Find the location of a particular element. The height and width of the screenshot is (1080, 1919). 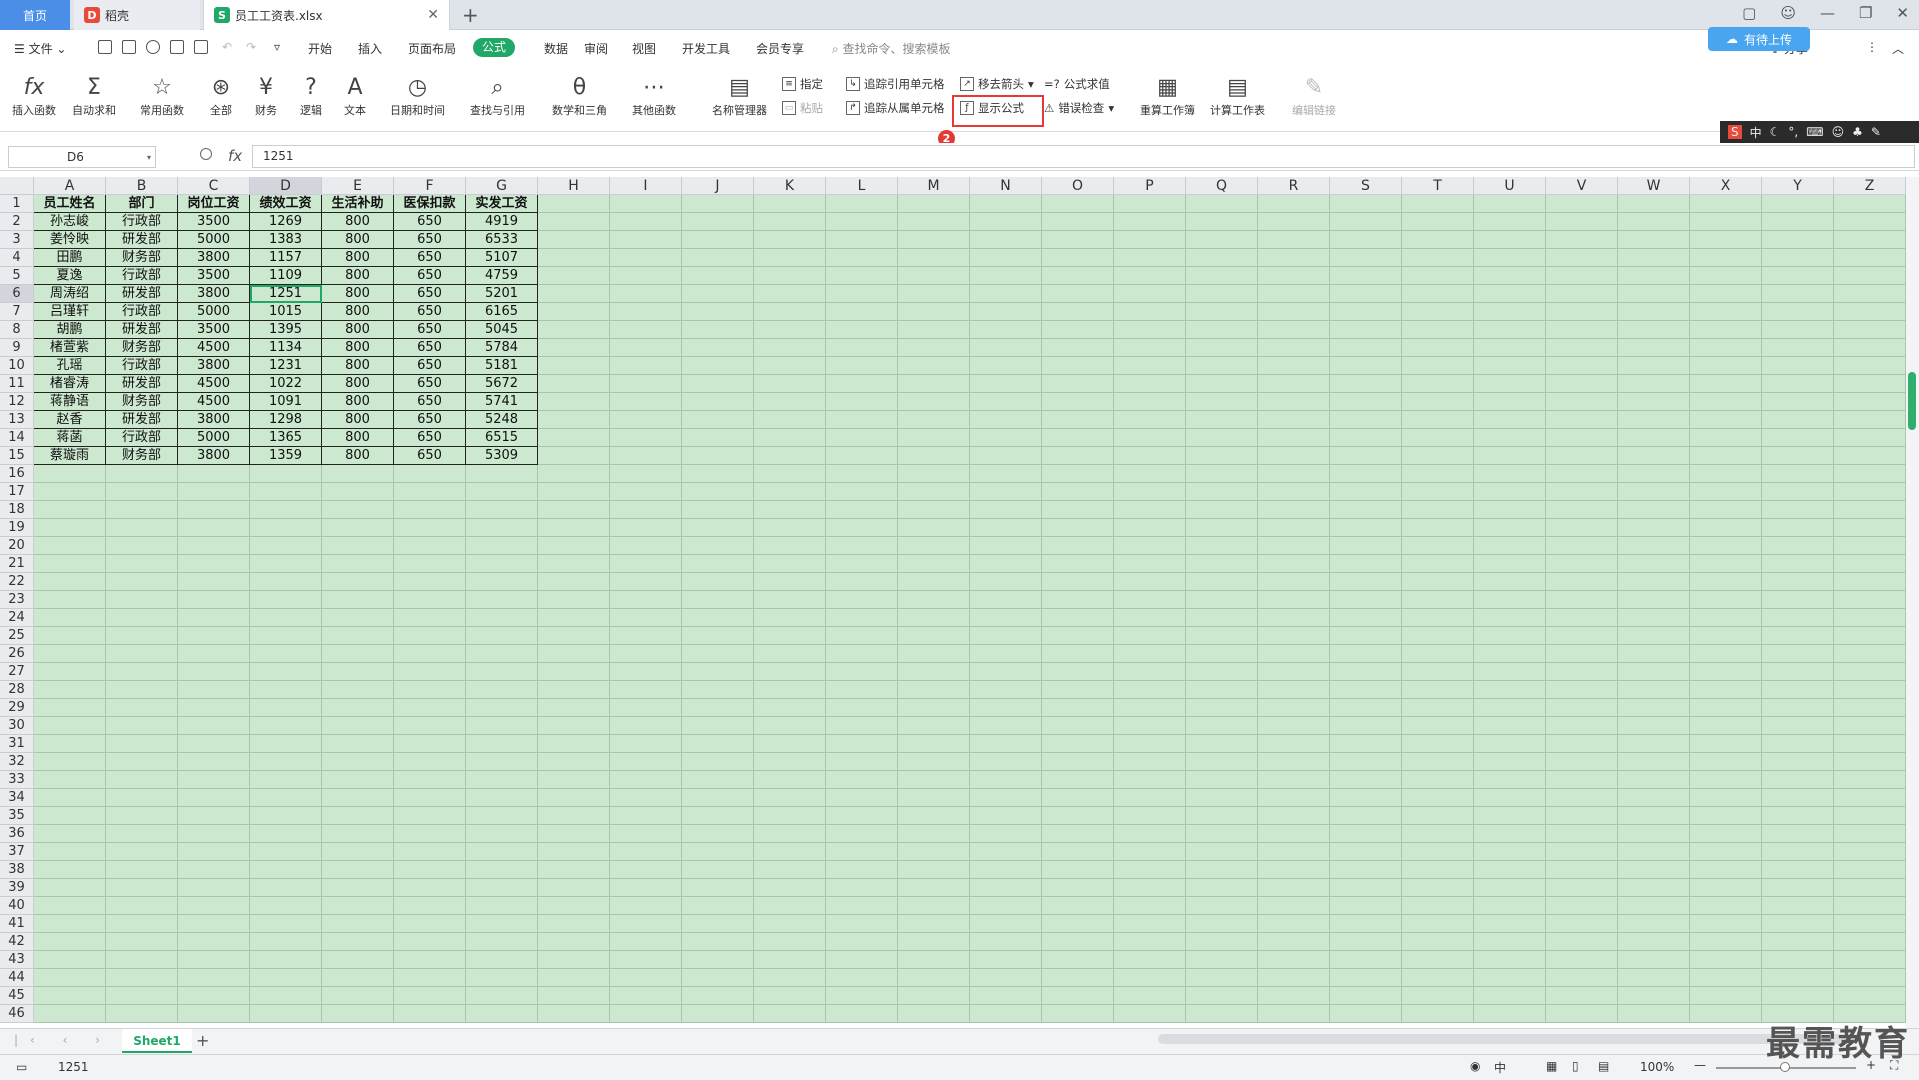

row-header: 34 is located at coordinates (17, 798).